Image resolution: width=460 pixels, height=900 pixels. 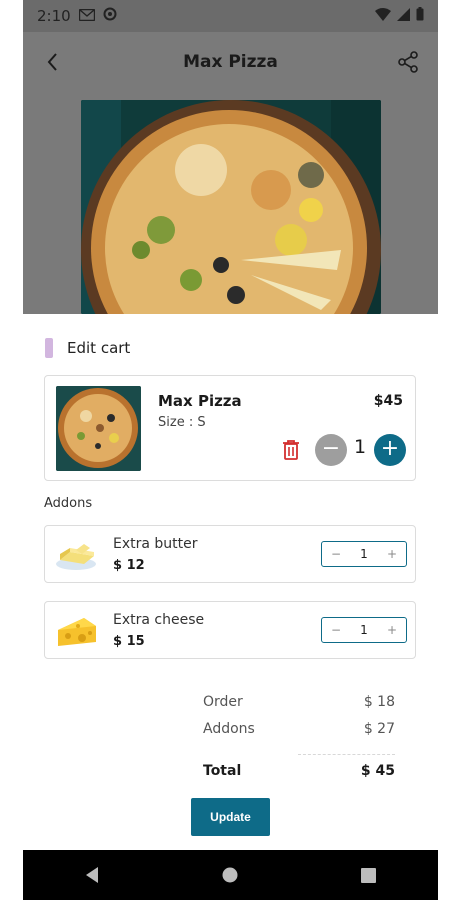 What do you see at coordinates (383, 16) in the screenshot?
I see `wifi-icon` at bounding box center [383, 16].